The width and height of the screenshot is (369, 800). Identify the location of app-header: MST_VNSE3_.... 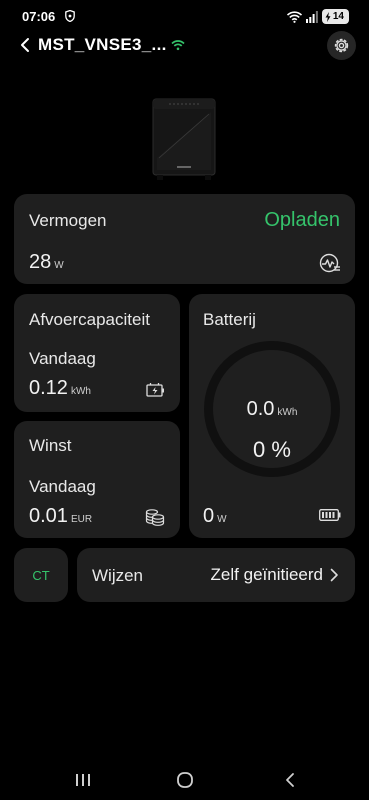
(184, 46).